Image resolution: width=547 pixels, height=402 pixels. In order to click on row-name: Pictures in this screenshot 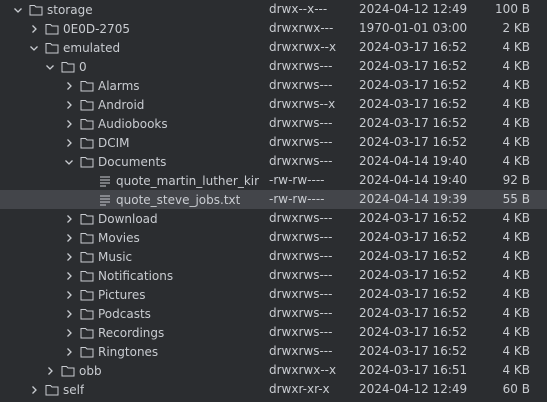, I will do `click(122, 294)`.